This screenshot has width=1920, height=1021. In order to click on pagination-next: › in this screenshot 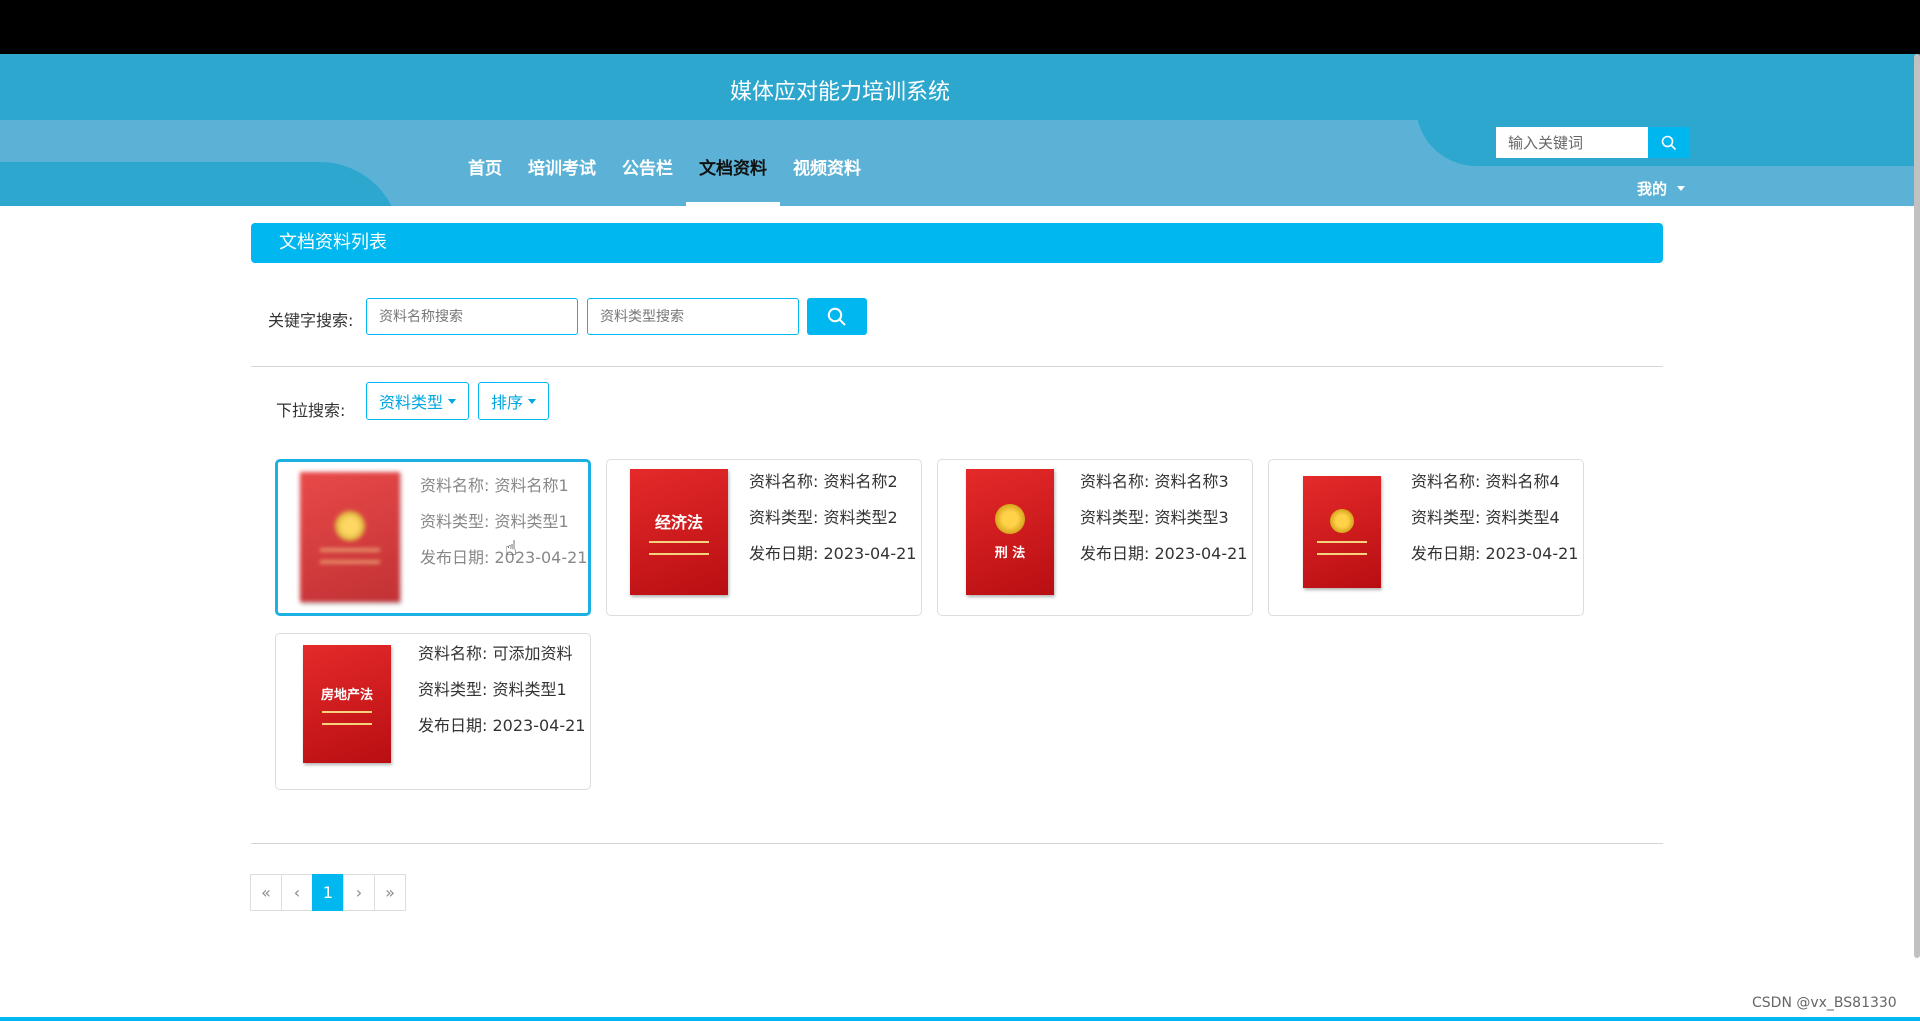, I will do `click(359, 892)`.